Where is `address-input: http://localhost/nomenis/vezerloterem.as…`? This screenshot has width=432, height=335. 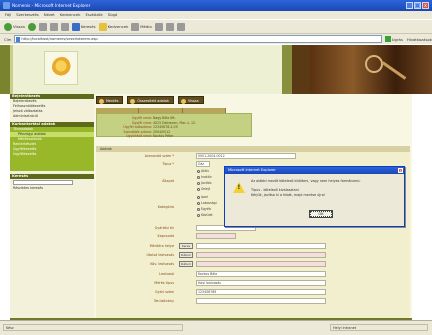
address-input: http://localhost/nomenis/vezerloterem.as… is located at coordinates (198, 39).